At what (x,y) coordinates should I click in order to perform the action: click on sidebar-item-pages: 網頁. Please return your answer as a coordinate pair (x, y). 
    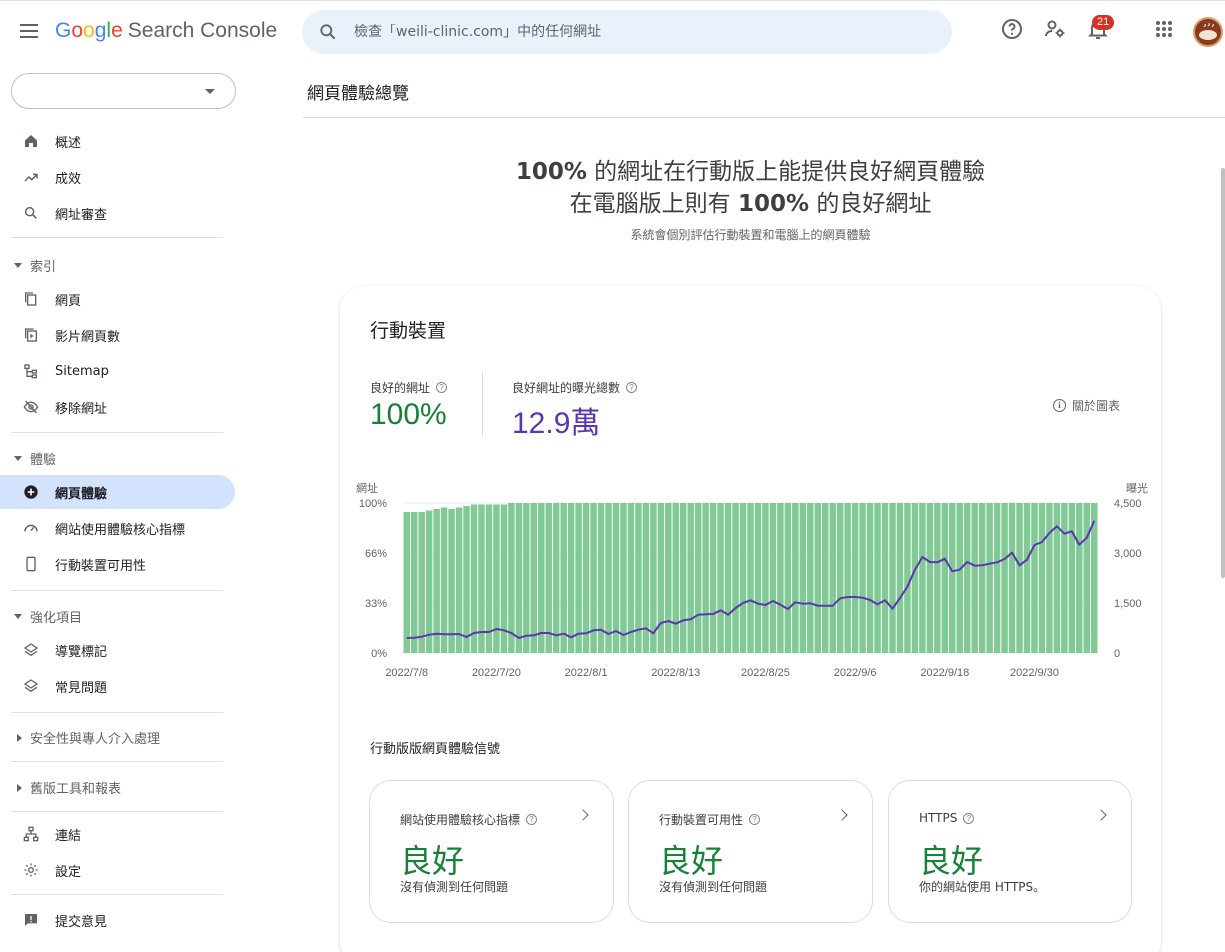
    Looking at the image, I should click on (117, 299).